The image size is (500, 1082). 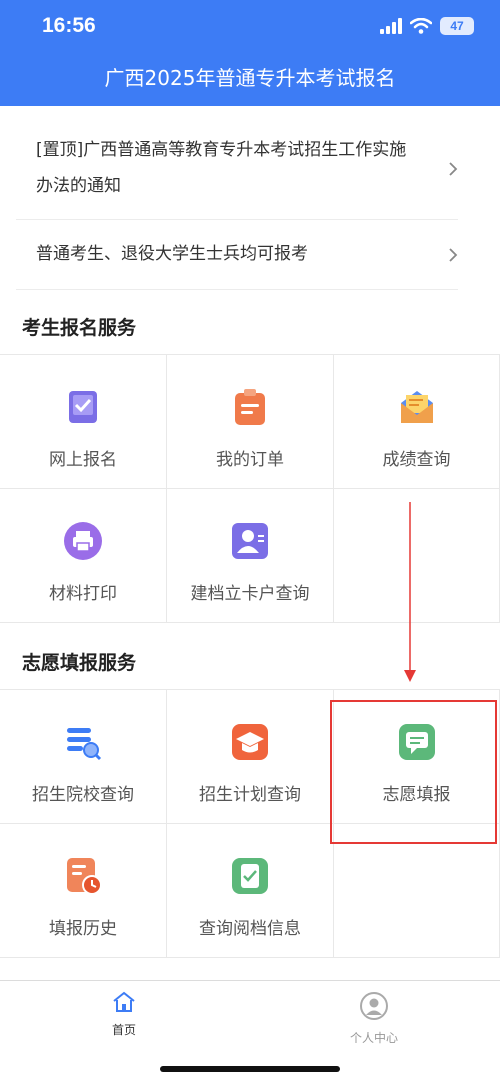 What do you see at coordinates (410, 592) in the screenshot?
I see `annotation-arrow` at bounding box center [410, 592].